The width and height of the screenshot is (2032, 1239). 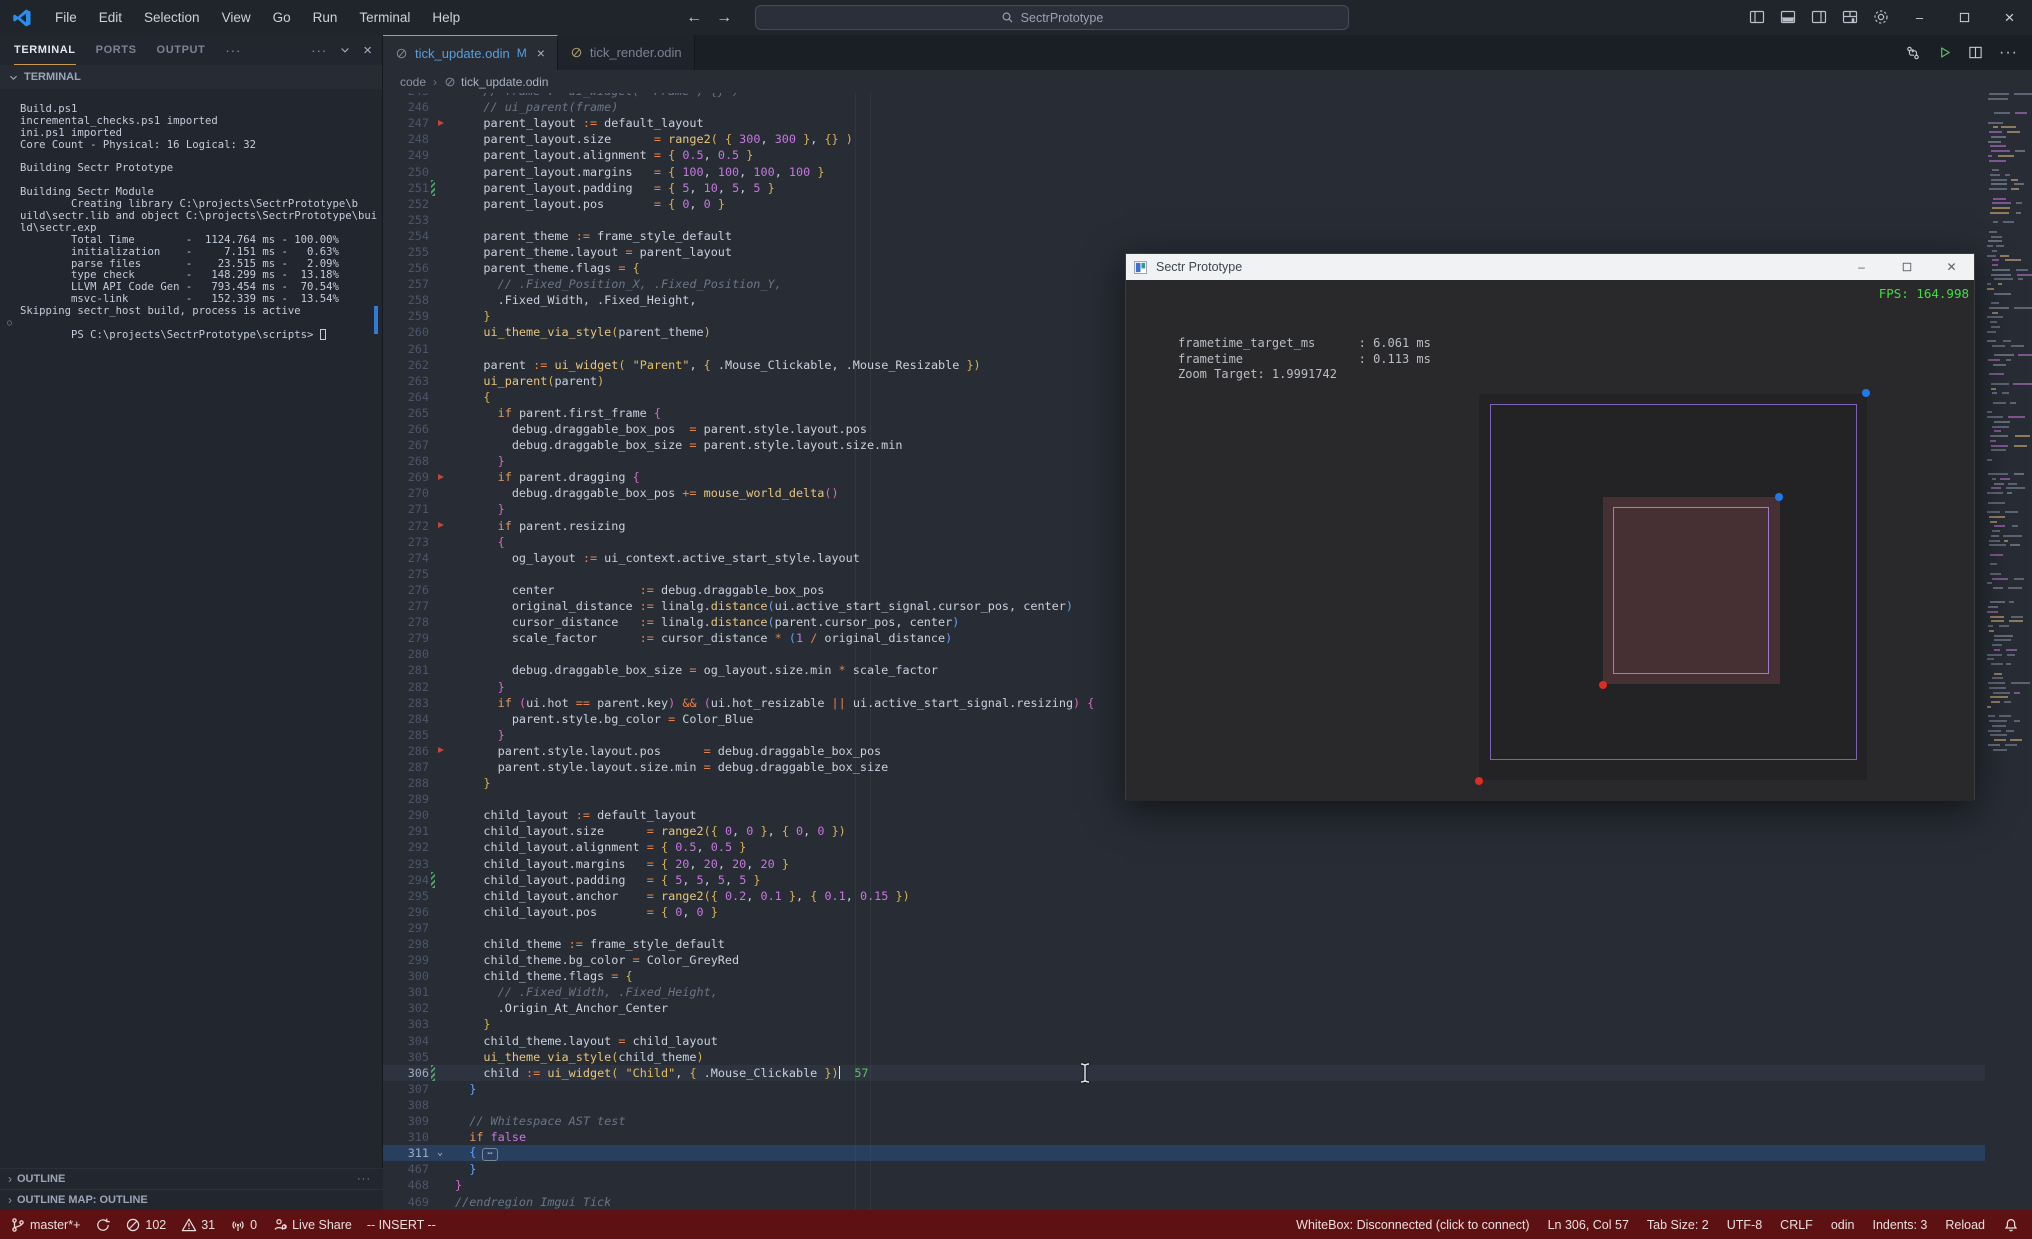 I want to click on terminal-section-header: TERMINAL, so click(x=191, y=77).